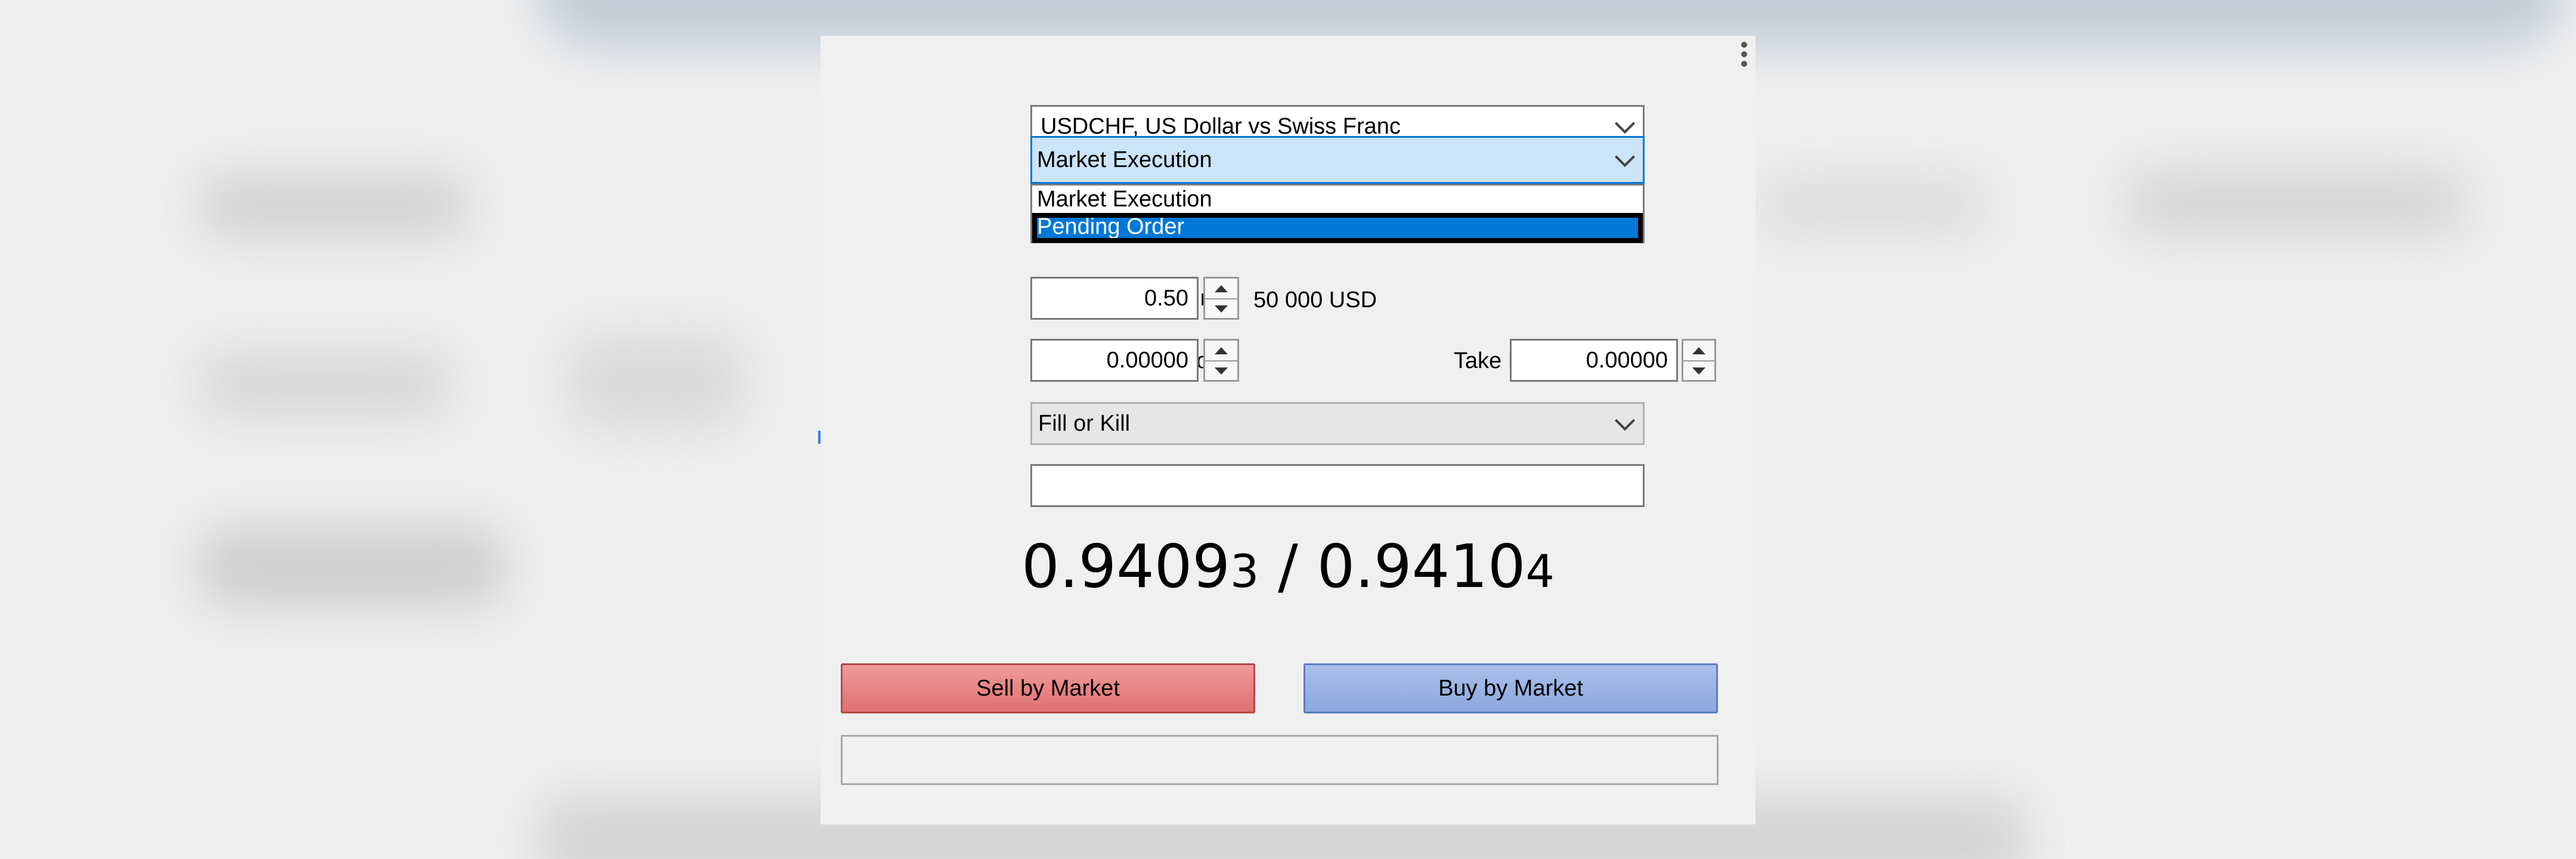  I want to click on option-pending-order: Pending Order, so click(1337, 228).